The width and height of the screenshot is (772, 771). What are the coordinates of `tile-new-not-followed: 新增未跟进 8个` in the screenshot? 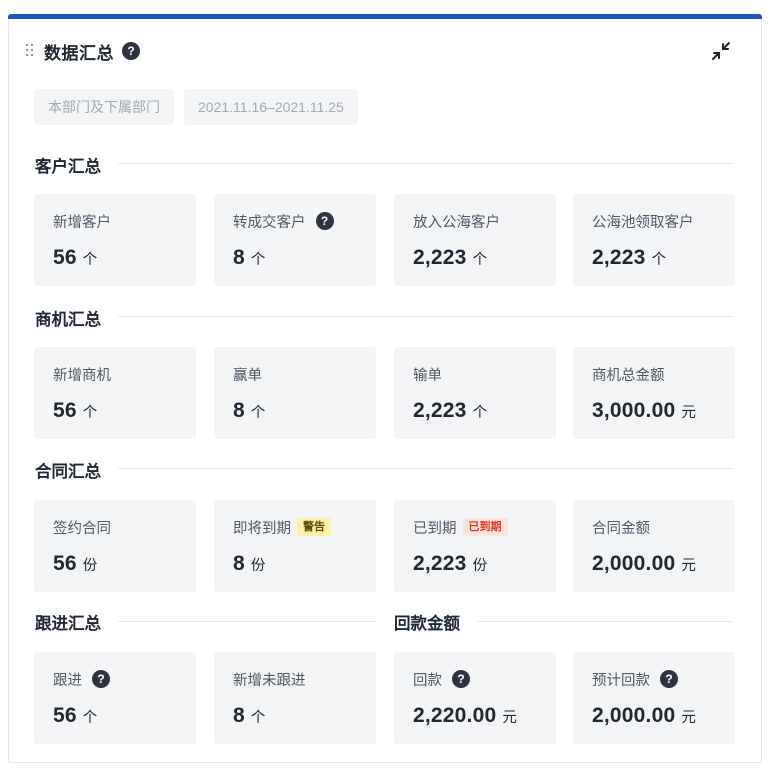 It's located at (295, 698).